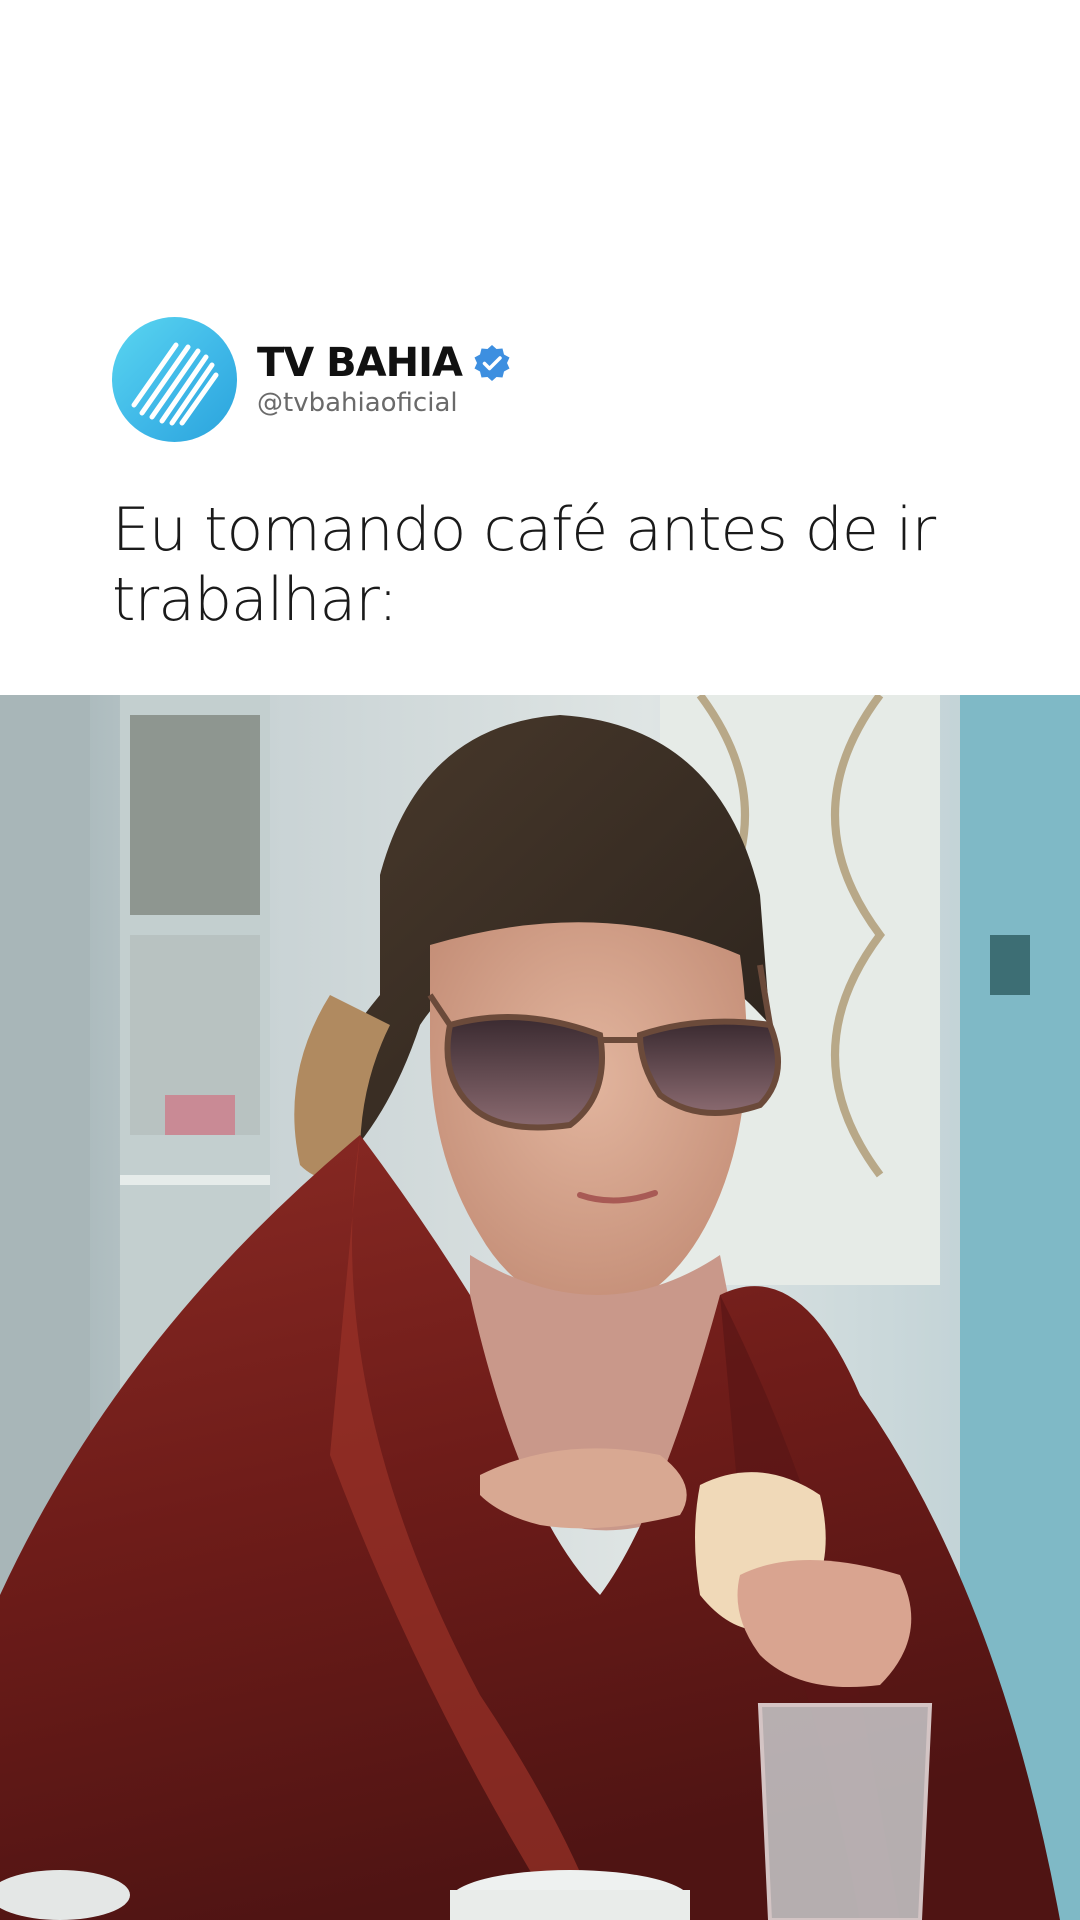 The width and height of the screenshot is (1080, 1920). I want to click on account-name: TV BAHIA, so click(360, 363).